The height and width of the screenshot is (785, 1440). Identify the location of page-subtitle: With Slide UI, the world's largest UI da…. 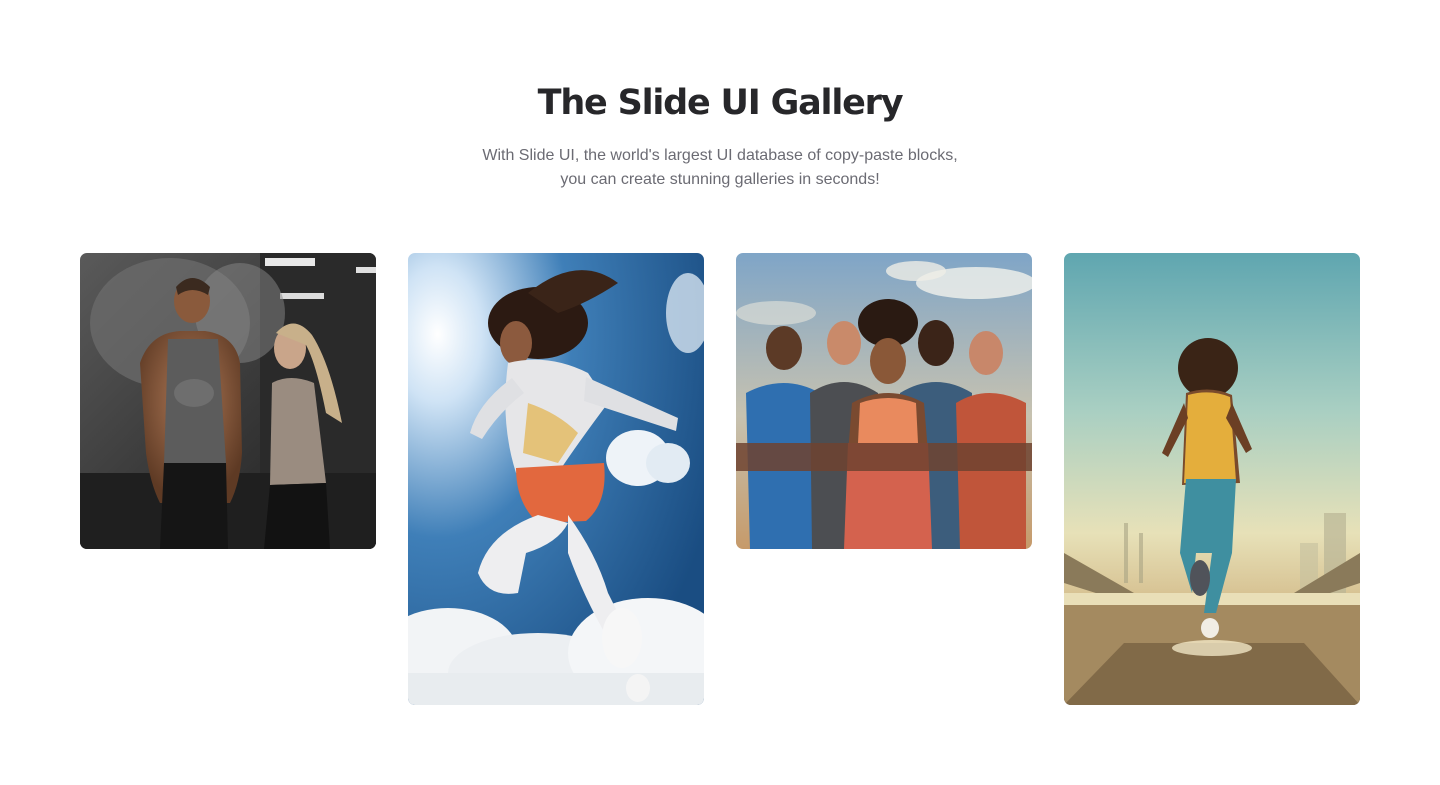
(720, 168).